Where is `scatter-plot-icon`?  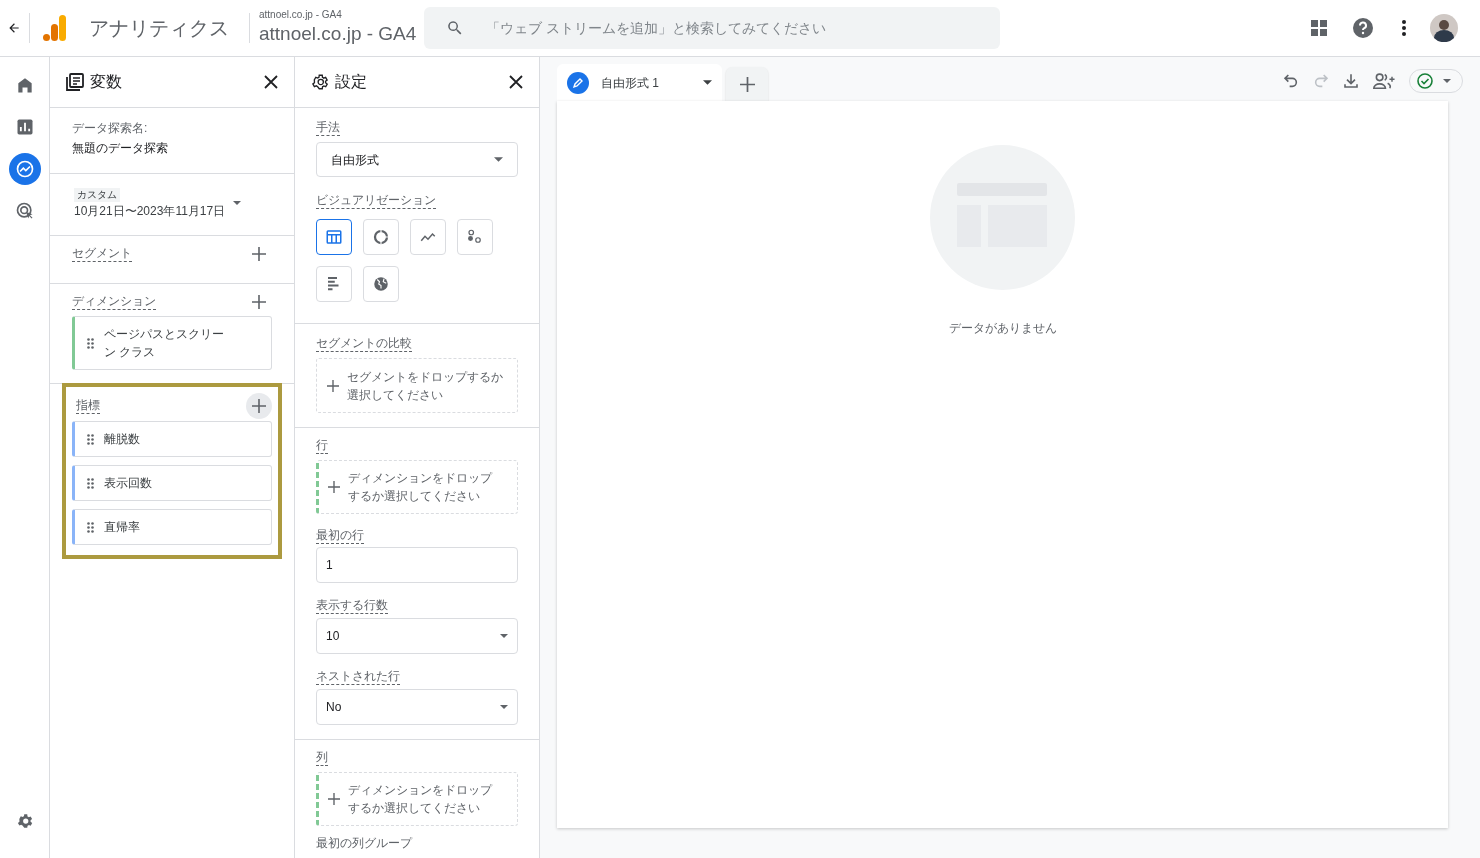 scatter-plot-icon is located at coordinates (475, 237).